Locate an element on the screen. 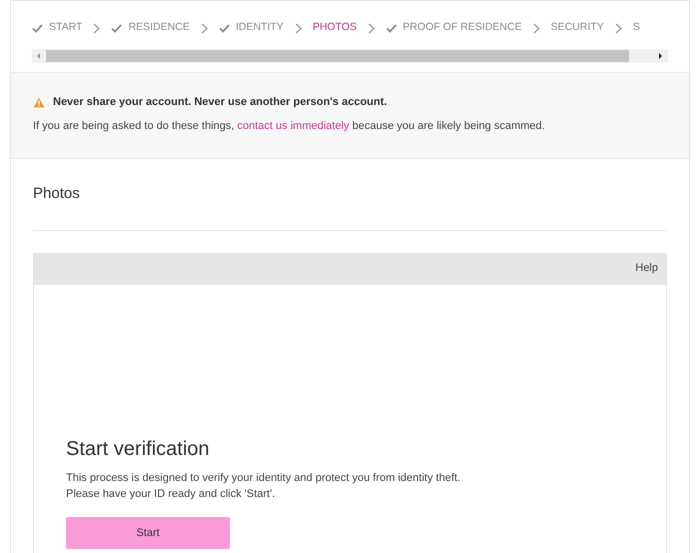 The image size is (700, 553). verification-title: Start verification is located at coordinates (138, 449).